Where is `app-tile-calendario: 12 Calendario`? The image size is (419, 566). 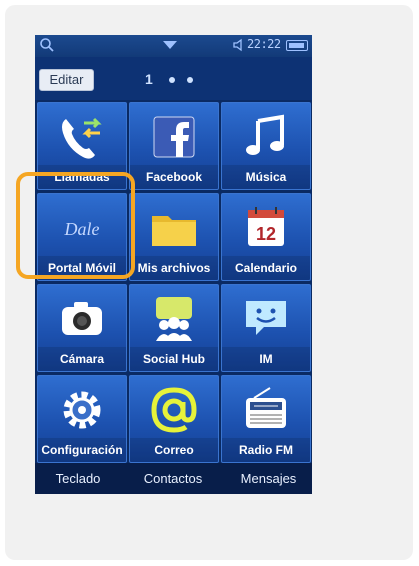 app-tile-calendario: 12 Calendario is located at coordinates (266, 237).